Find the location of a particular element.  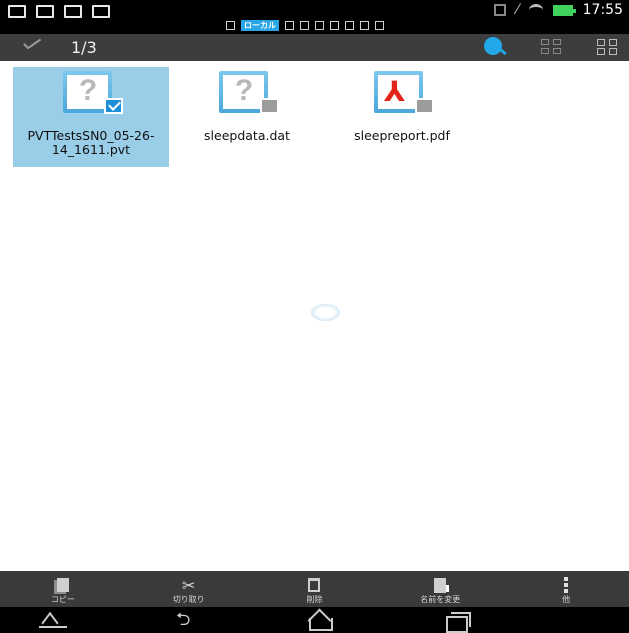

file-name: PVTTestsSN0_05-26-14_1611.pvt is located at coordinates (91, 142).